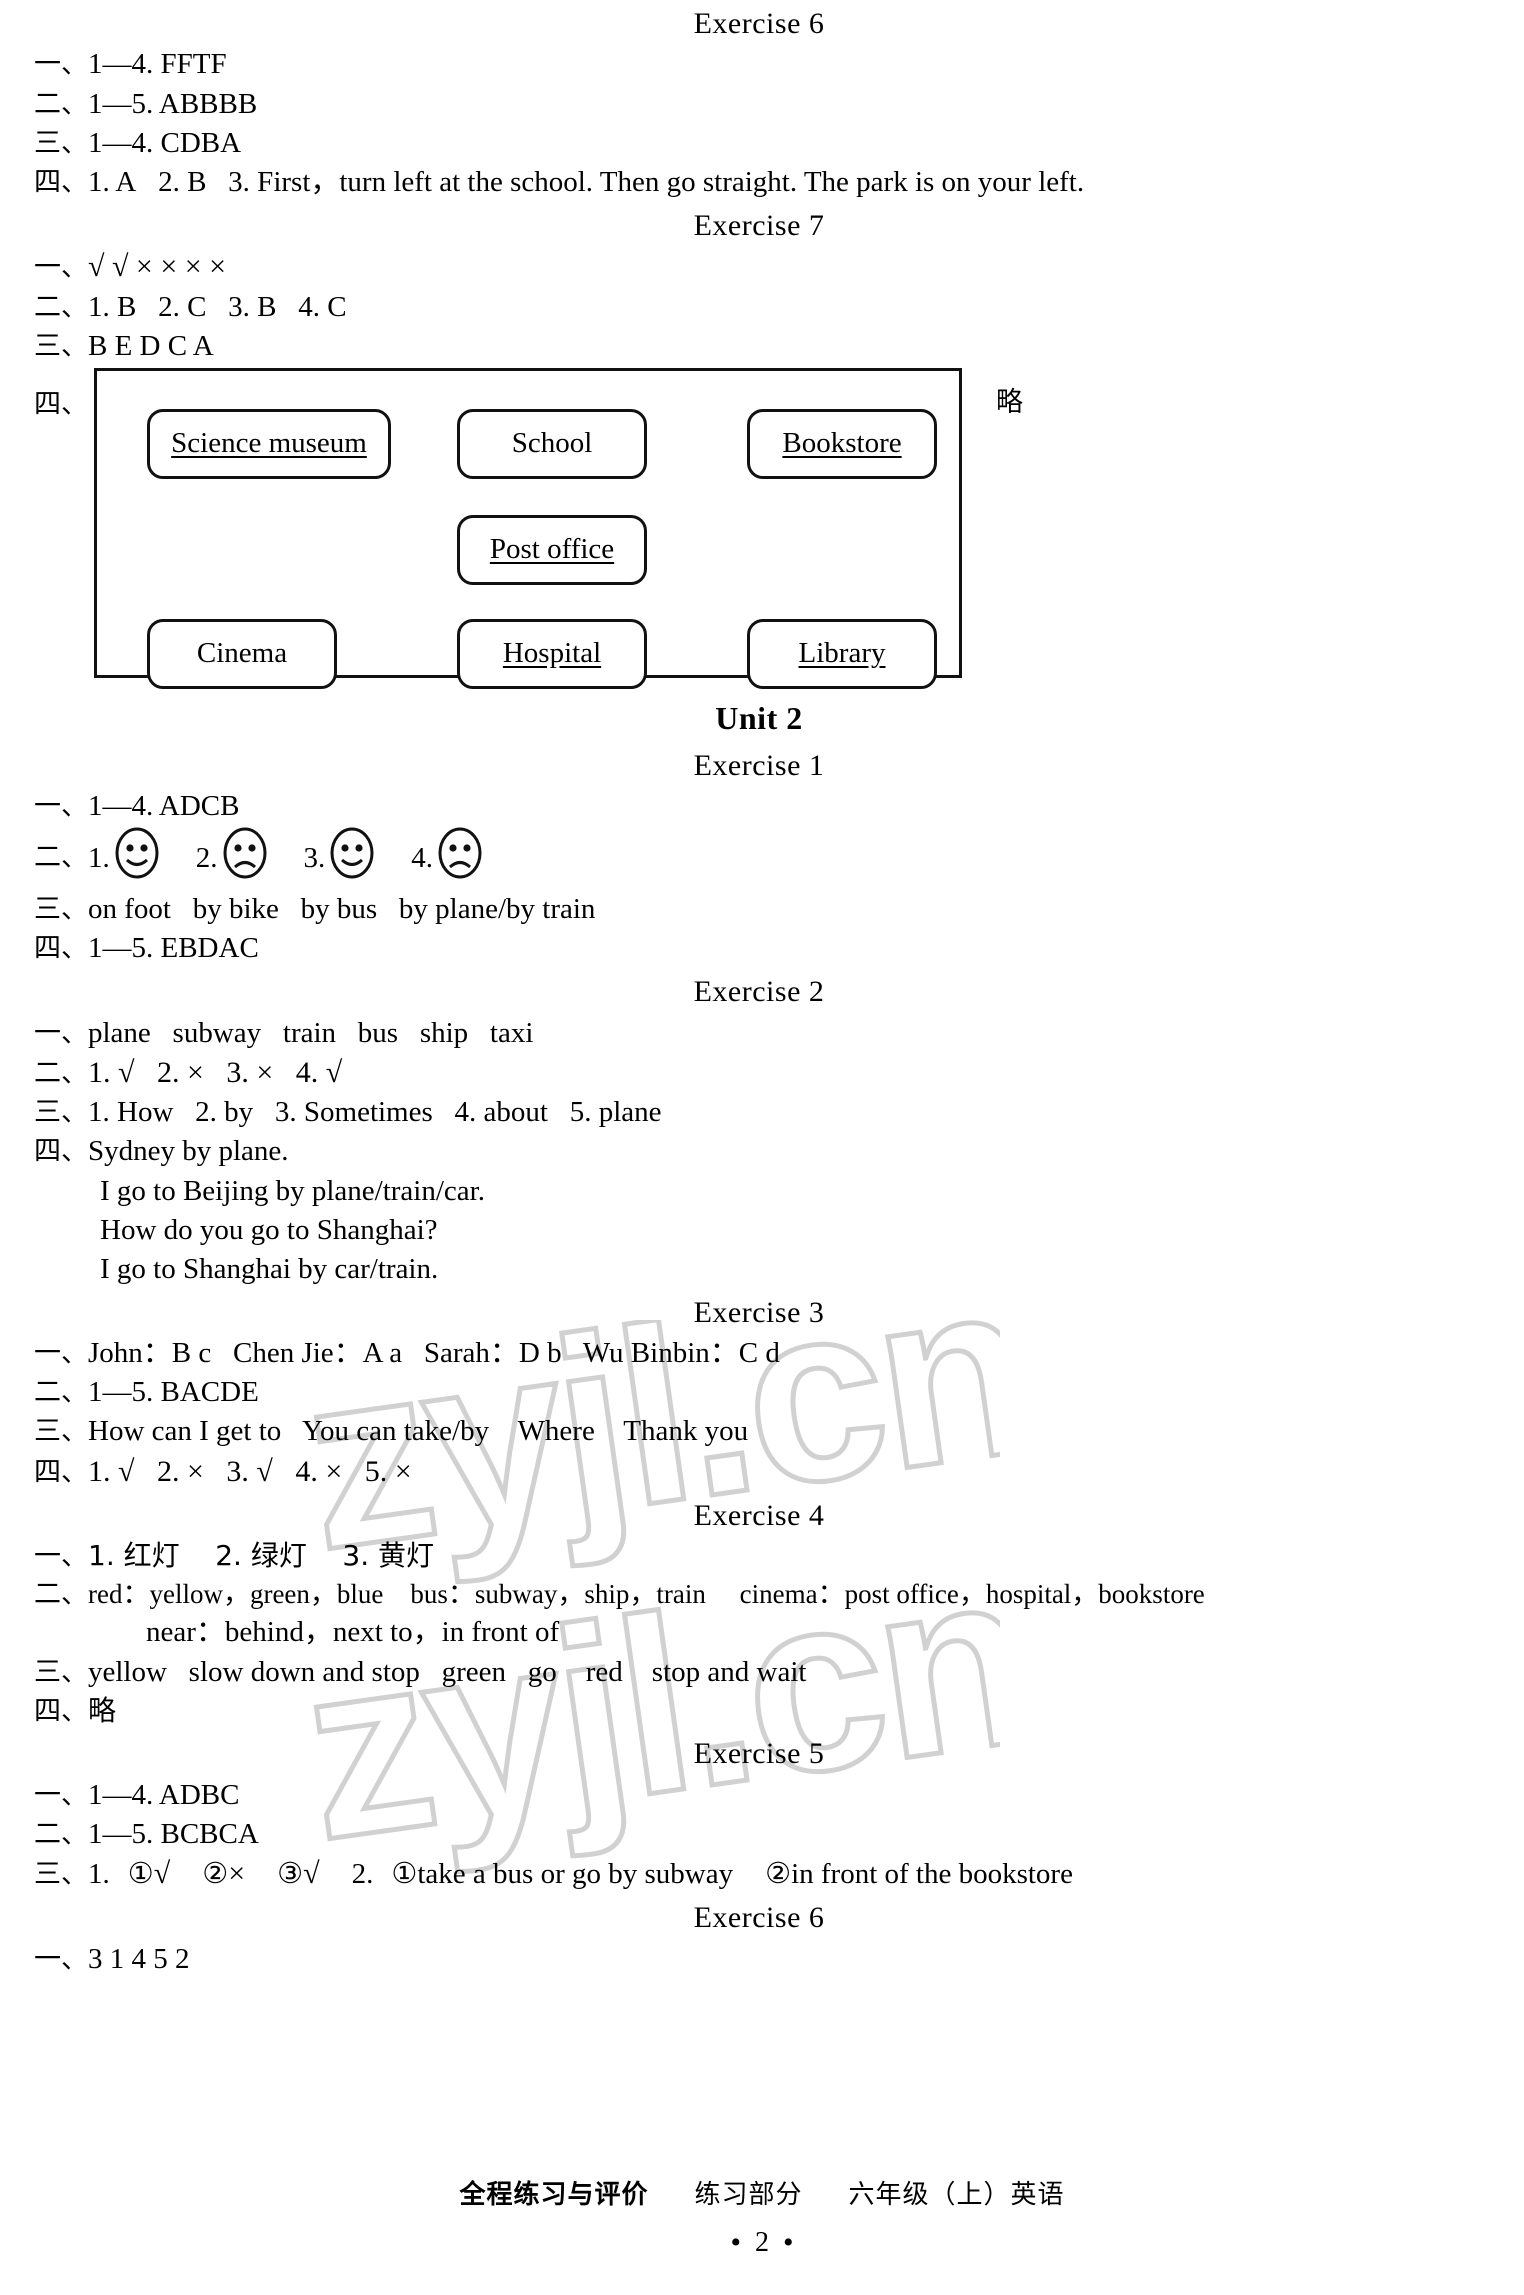 This screenshot has width=1524, height=2295. Describe the element at coordinates (353, 1632) in the screenshot. I see `subline-text: near：behind，next to，in front of` at that location.